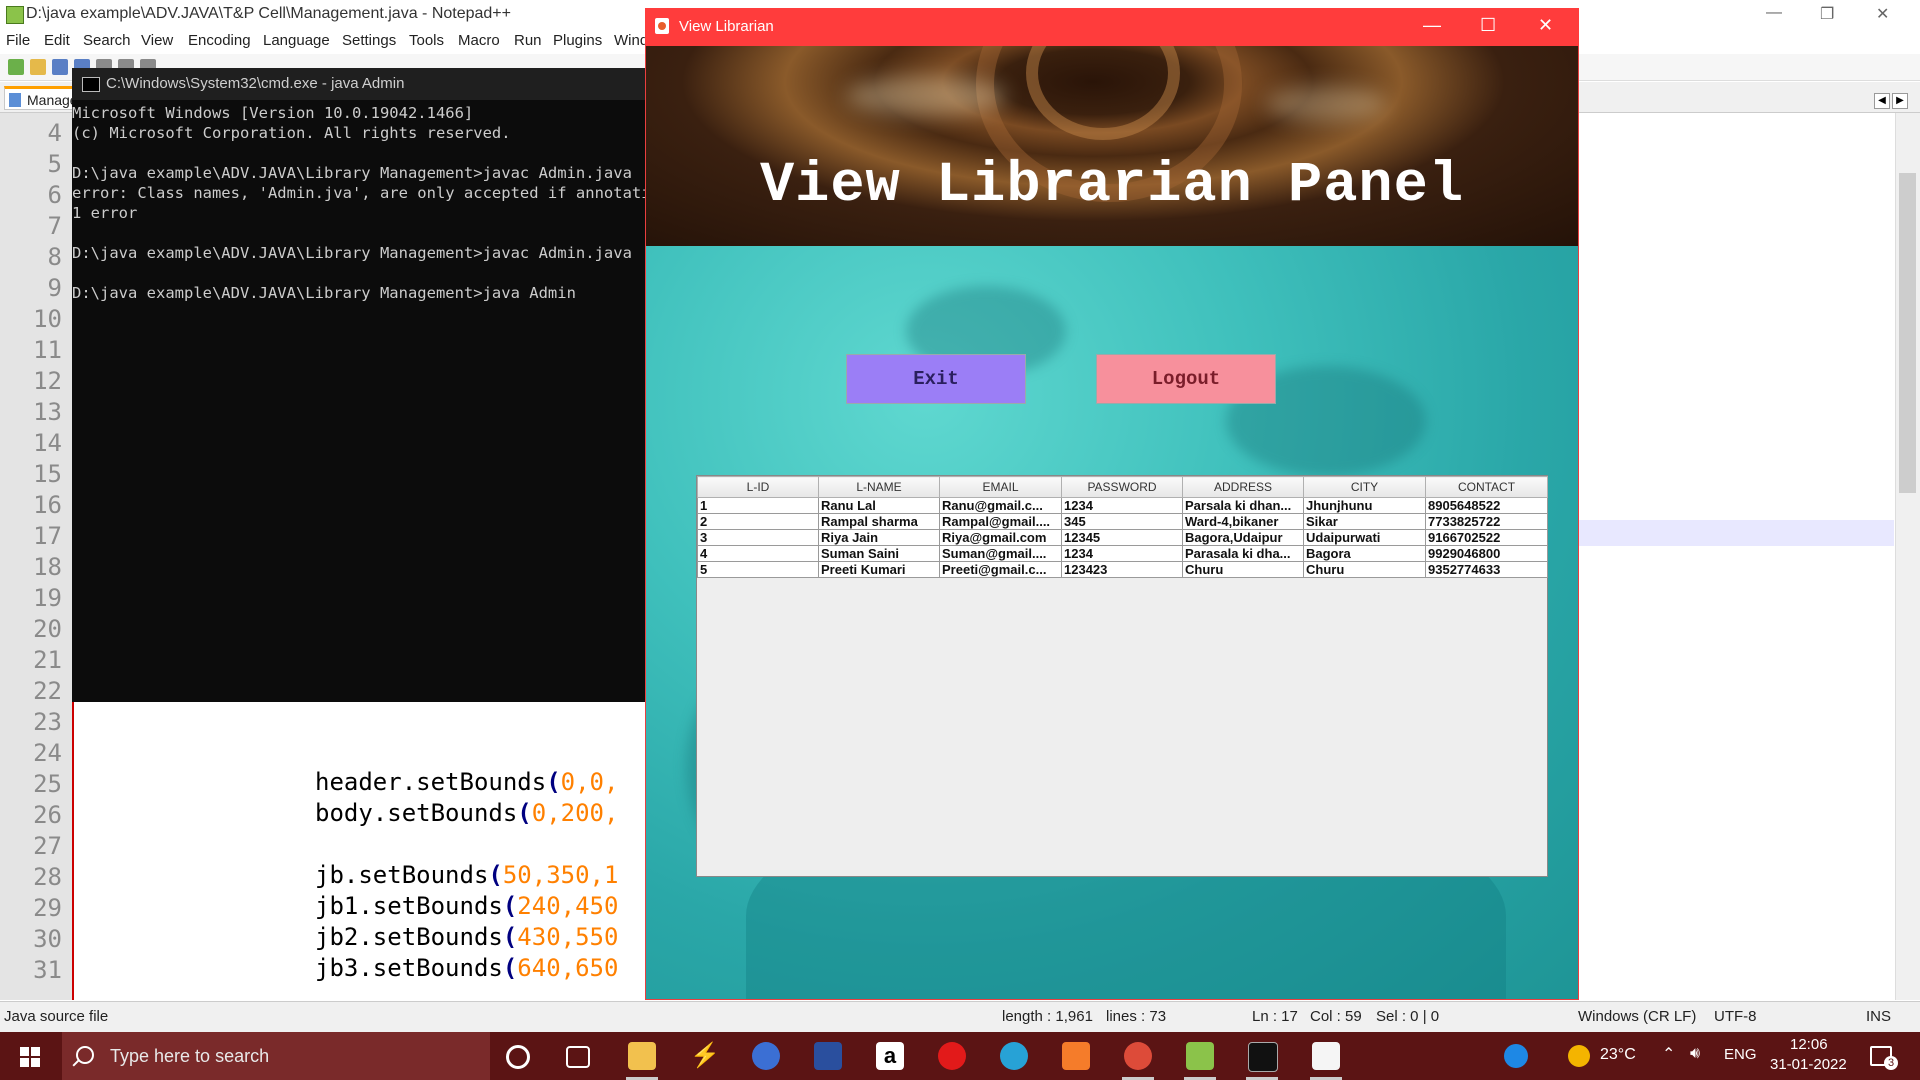 The width and height of the screenshot is (1920, 1080). Describe the element at coordinates (1486, 505) in the screenshot. I see `cell-contact: 8905648522` at that location.